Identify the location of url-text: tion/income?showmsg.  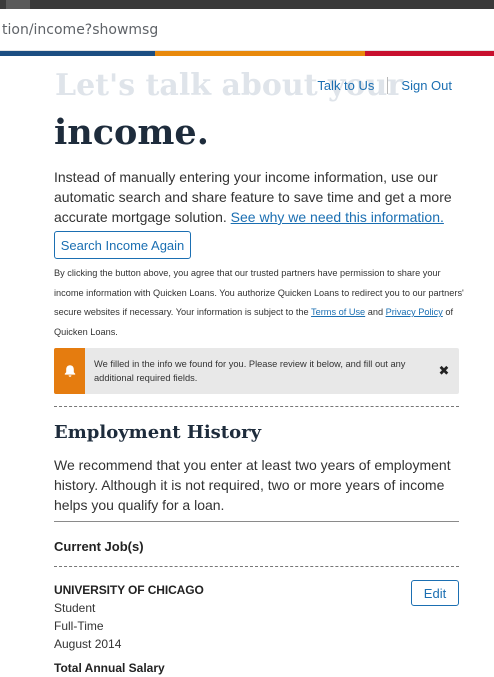
(80, 30).